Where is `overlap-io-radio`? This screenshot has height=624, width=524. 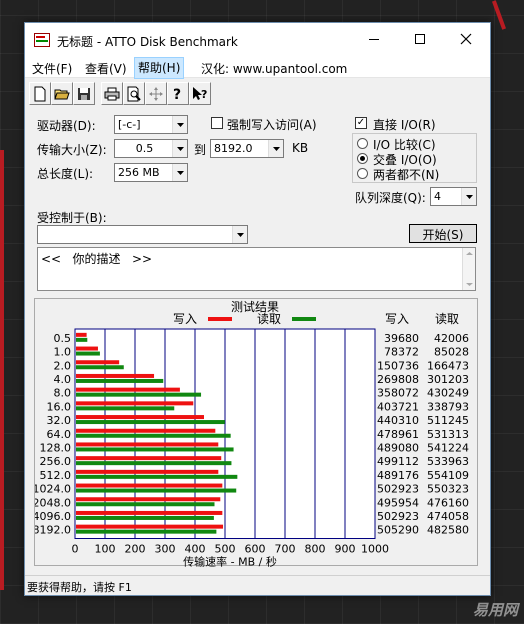 overlap-io-radio is located at coordinates (362, 158).